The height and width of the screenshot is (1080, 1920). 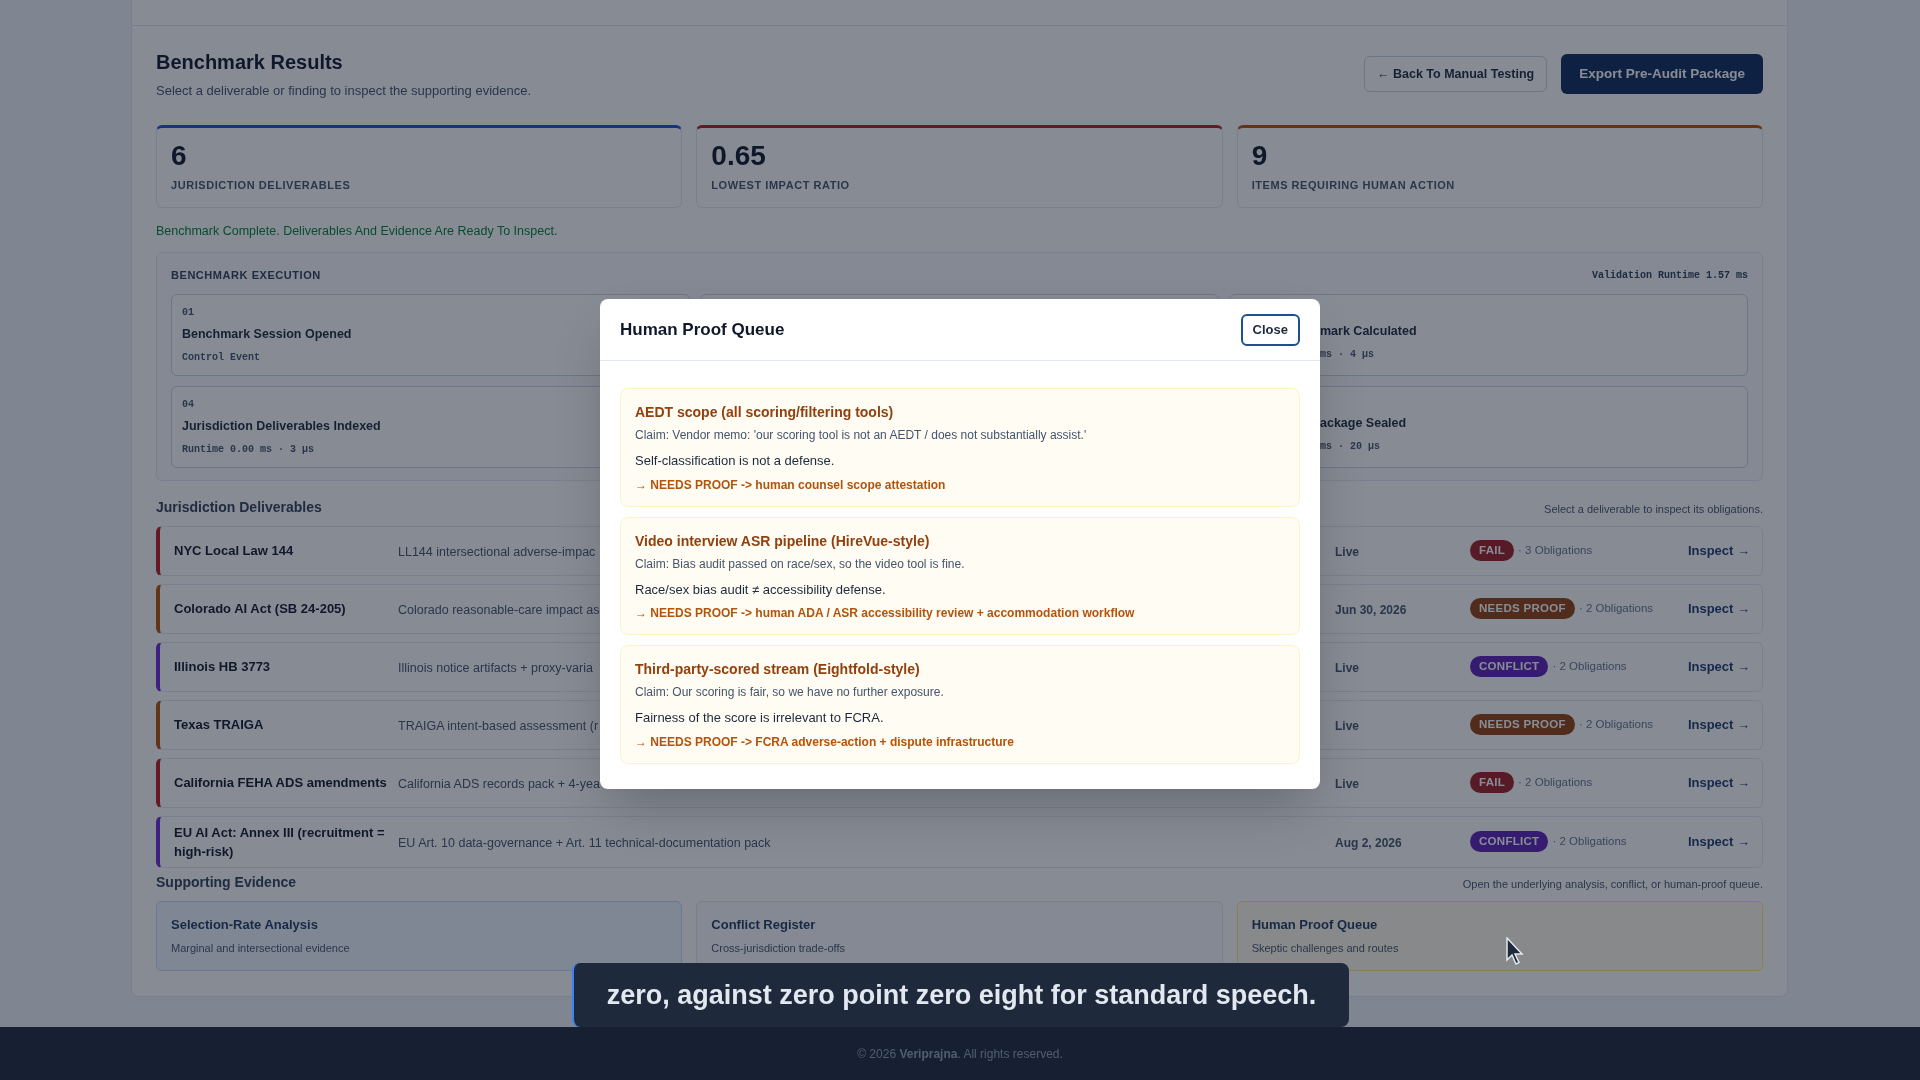 I want to click on deadline-text: Jun 30, 2026, so click(x=1371, y=609).